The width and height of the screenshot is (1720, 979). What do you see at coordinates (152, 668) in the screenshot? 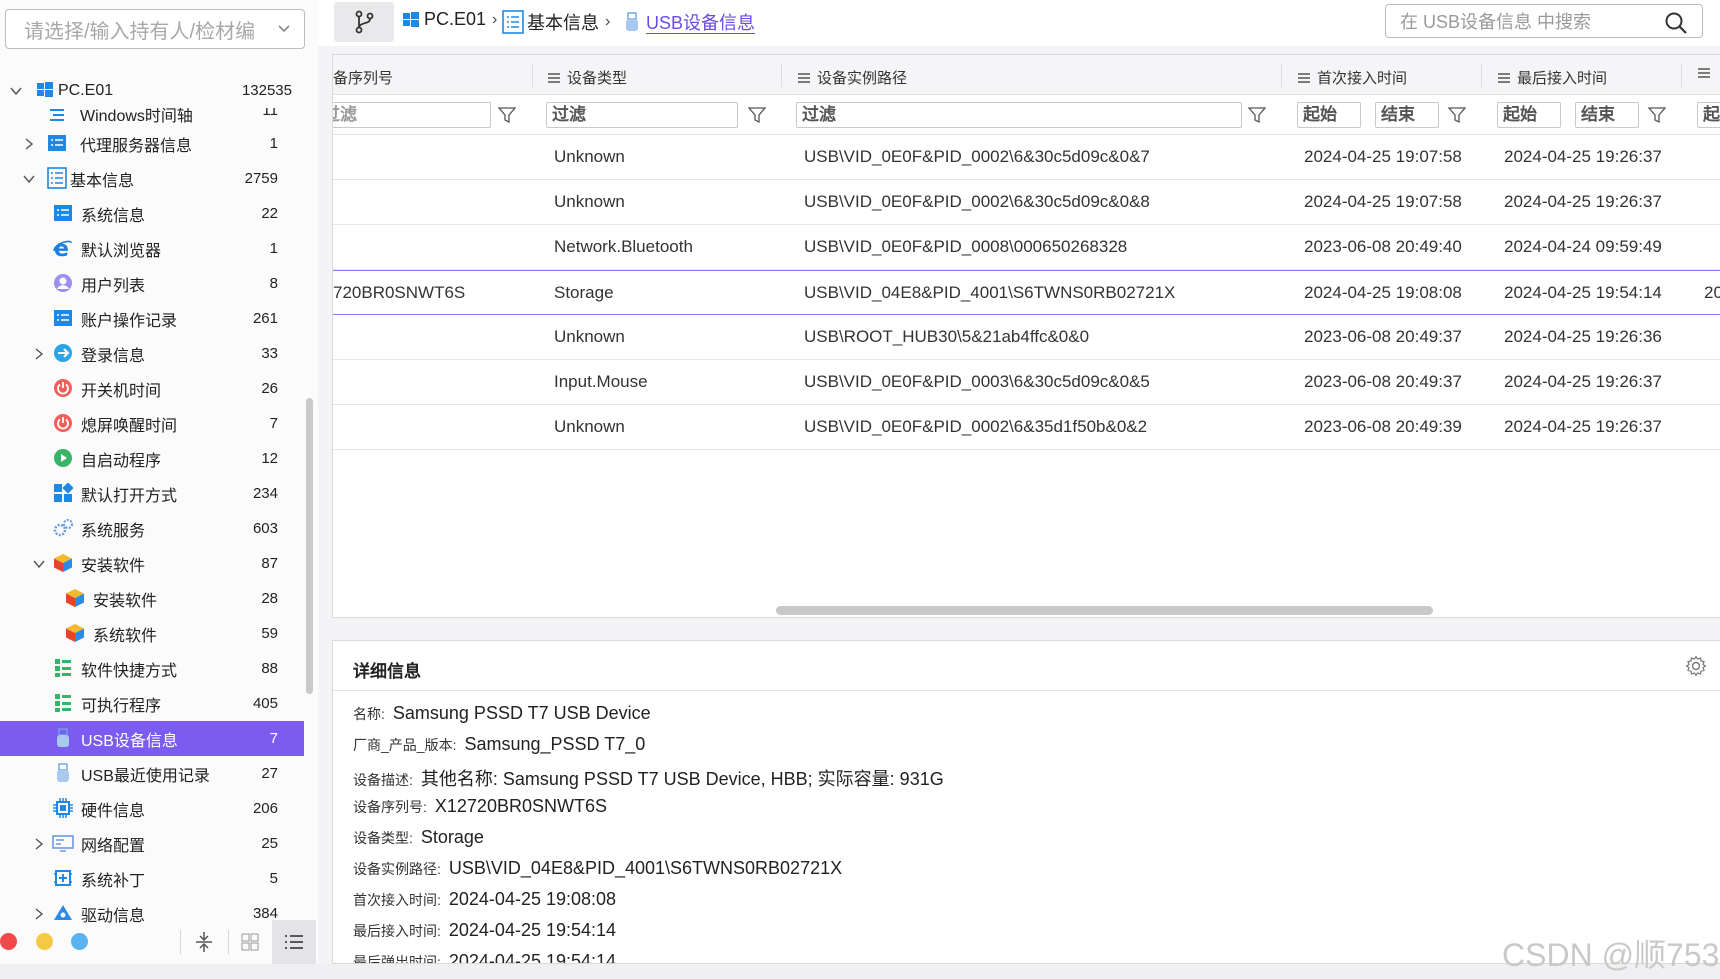
I see `tree-item: 软件快捷方式 88` at bounding box center [152, 668].